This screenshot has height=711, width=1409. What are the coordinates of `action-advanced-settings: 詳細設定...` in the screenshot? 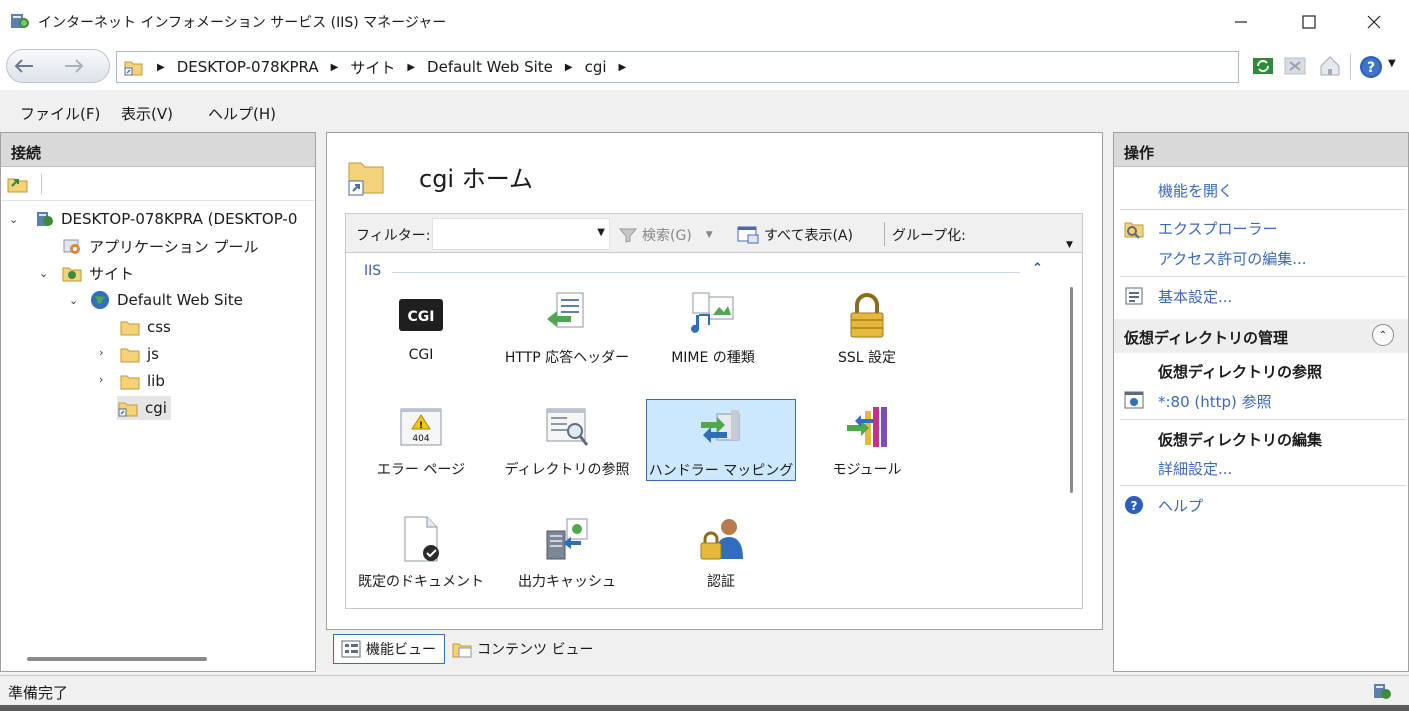 It's located at (1195, 468).